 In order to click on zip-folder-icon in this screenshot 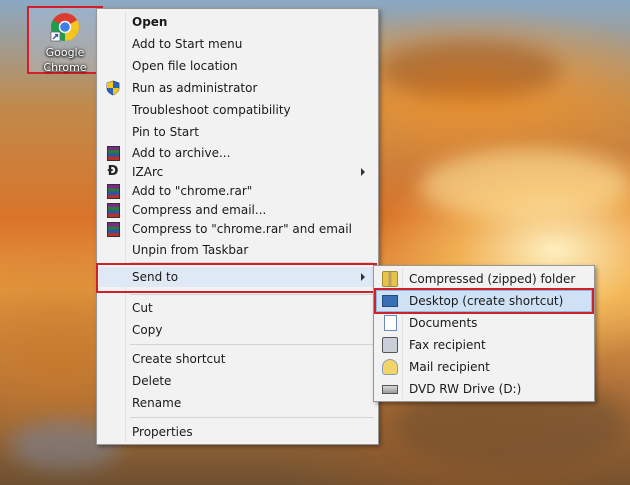, I will do `click(390, 279)`.